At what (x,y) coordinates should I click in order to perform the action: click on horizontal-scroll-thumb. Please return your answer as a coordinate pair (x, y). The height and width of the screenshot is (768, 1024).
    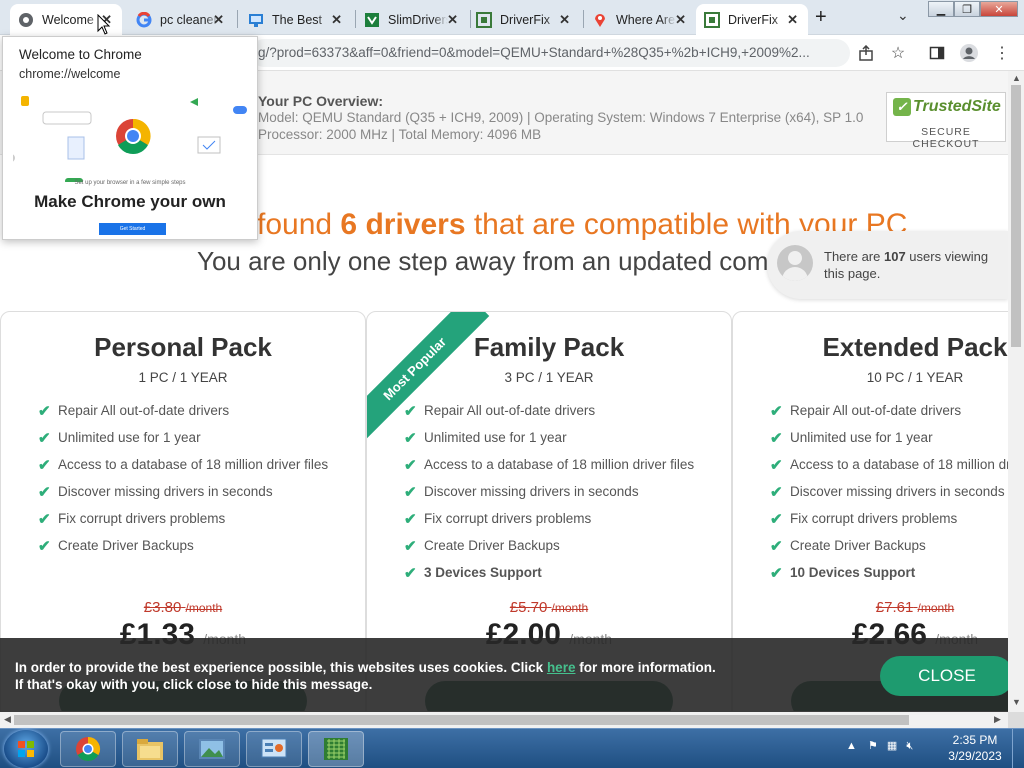
    Looking at the image, I should click on (461, 720).